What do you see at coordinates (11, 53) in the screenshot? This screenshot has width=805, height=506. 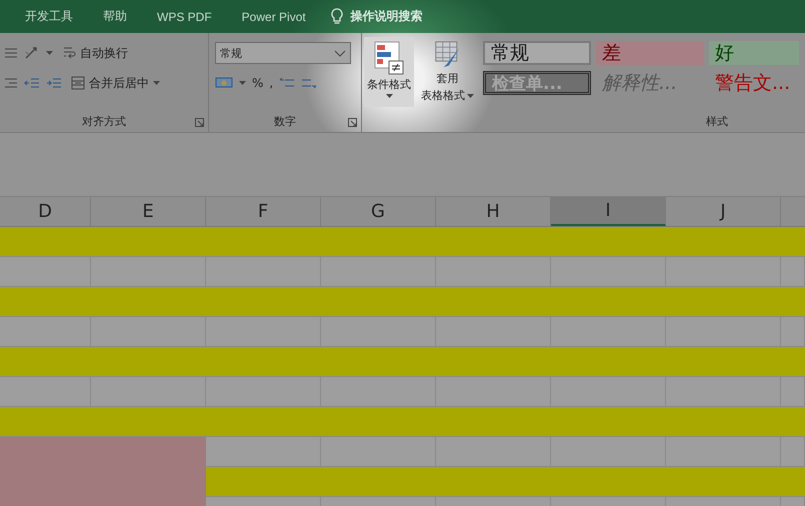 I see `align-icon` at bounding box center [11, 53].